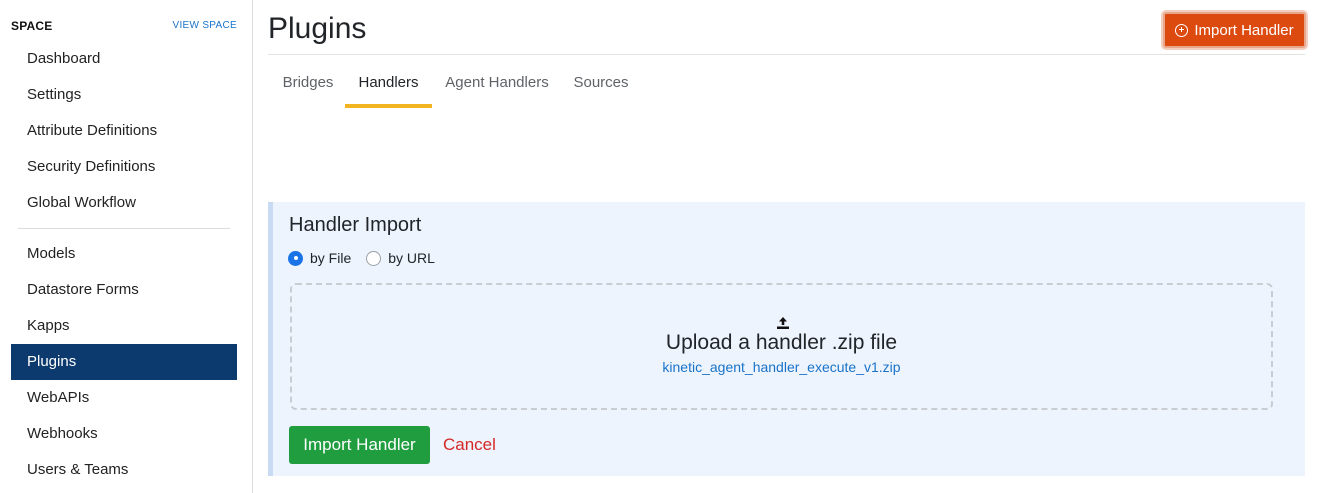 The image size is (1317, 493). I want to click on import-handler-header-button: Import Handler, so click(1234, 30).